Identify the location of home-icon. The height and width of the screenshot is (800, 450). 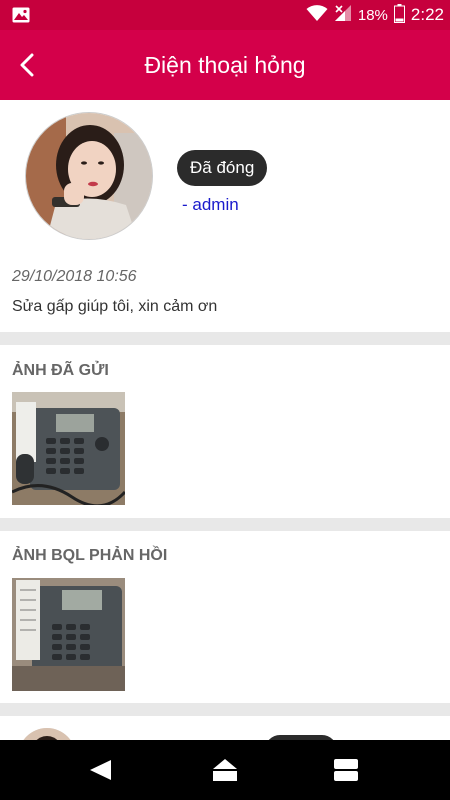
(225, 770).